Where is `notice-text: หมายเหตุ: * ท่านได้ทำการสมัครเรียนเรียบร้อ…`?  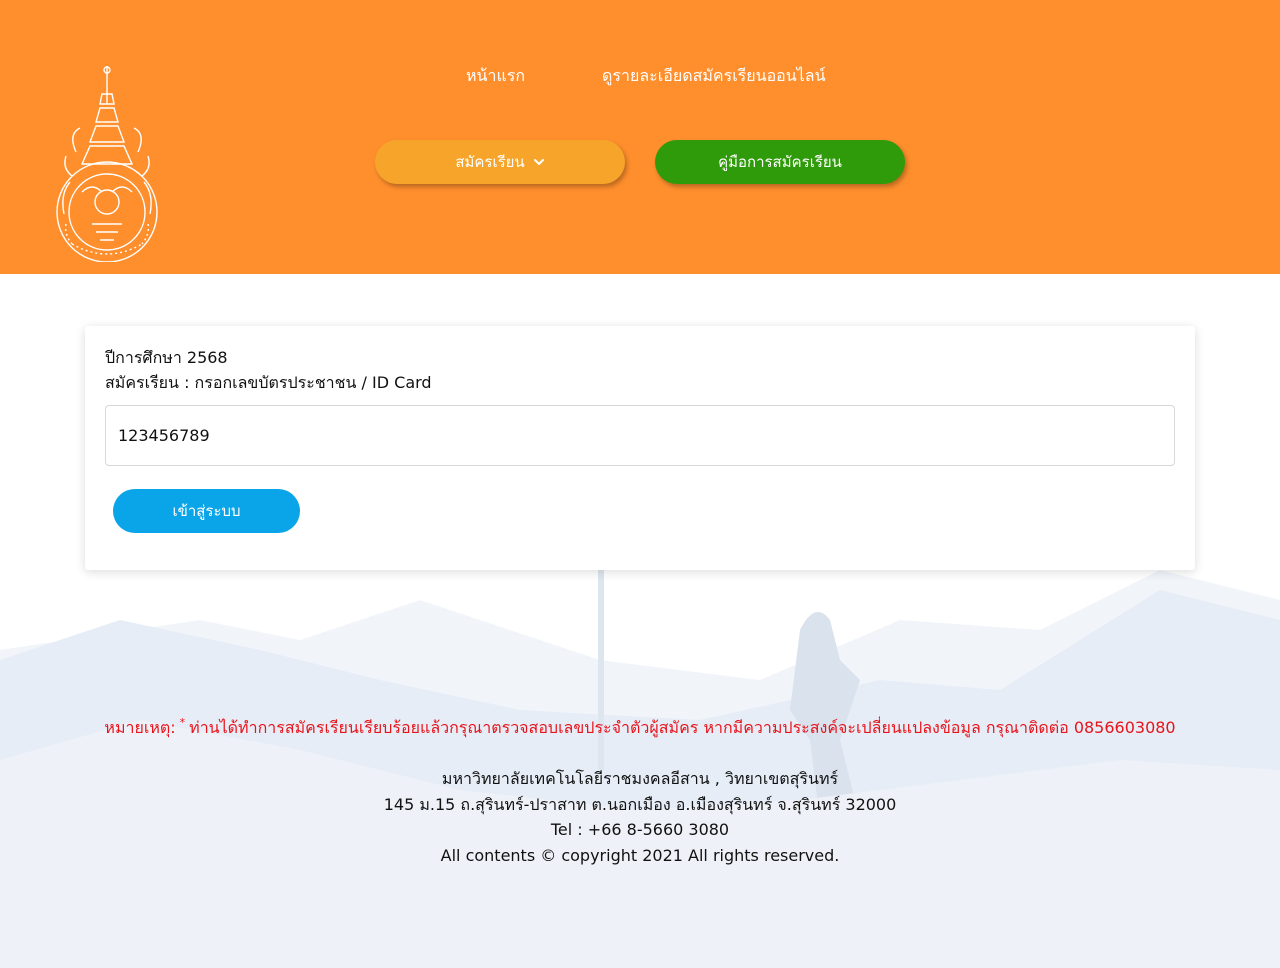
notice-text: หมายเหตุ: * ท่านได้ทำการสมัครเรียนเรียบร้อ… is located at coordinates (640, 728).